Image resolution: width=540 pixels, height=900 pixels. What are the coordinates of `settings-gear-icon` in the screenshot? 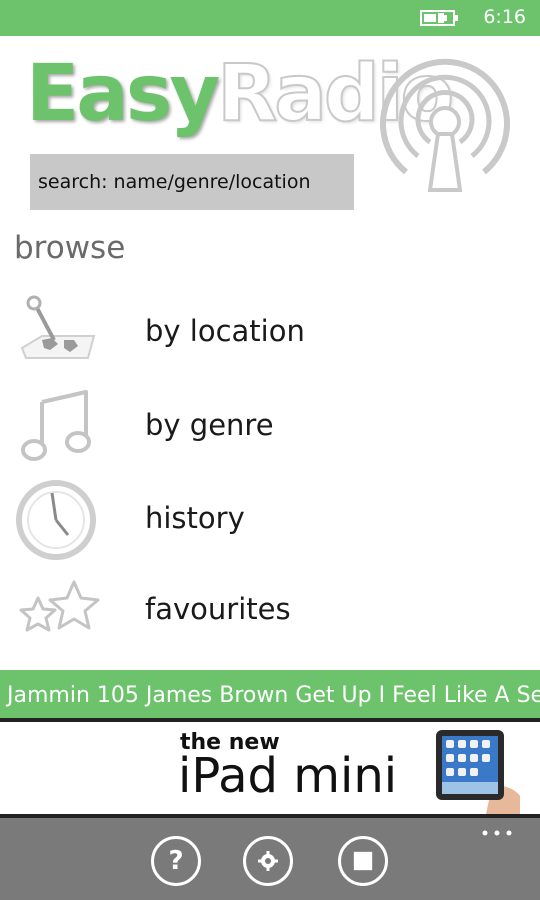 It's located at (268, 861).